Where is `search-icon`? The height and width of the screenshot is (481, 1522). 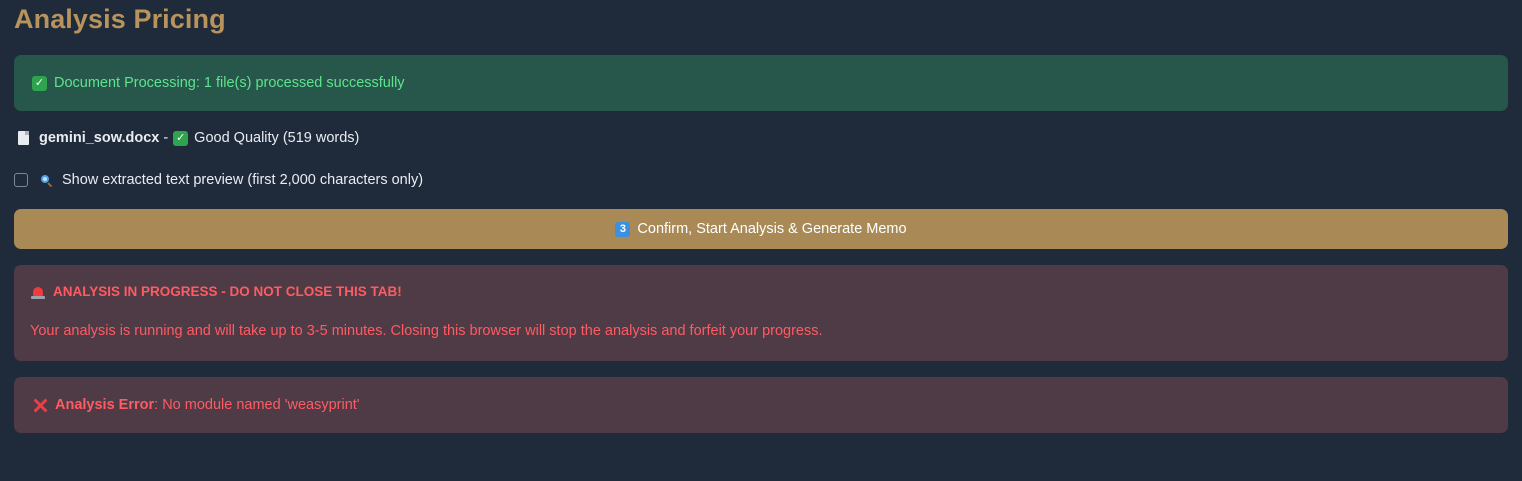 search-icon is located at coordinates (46, 180).